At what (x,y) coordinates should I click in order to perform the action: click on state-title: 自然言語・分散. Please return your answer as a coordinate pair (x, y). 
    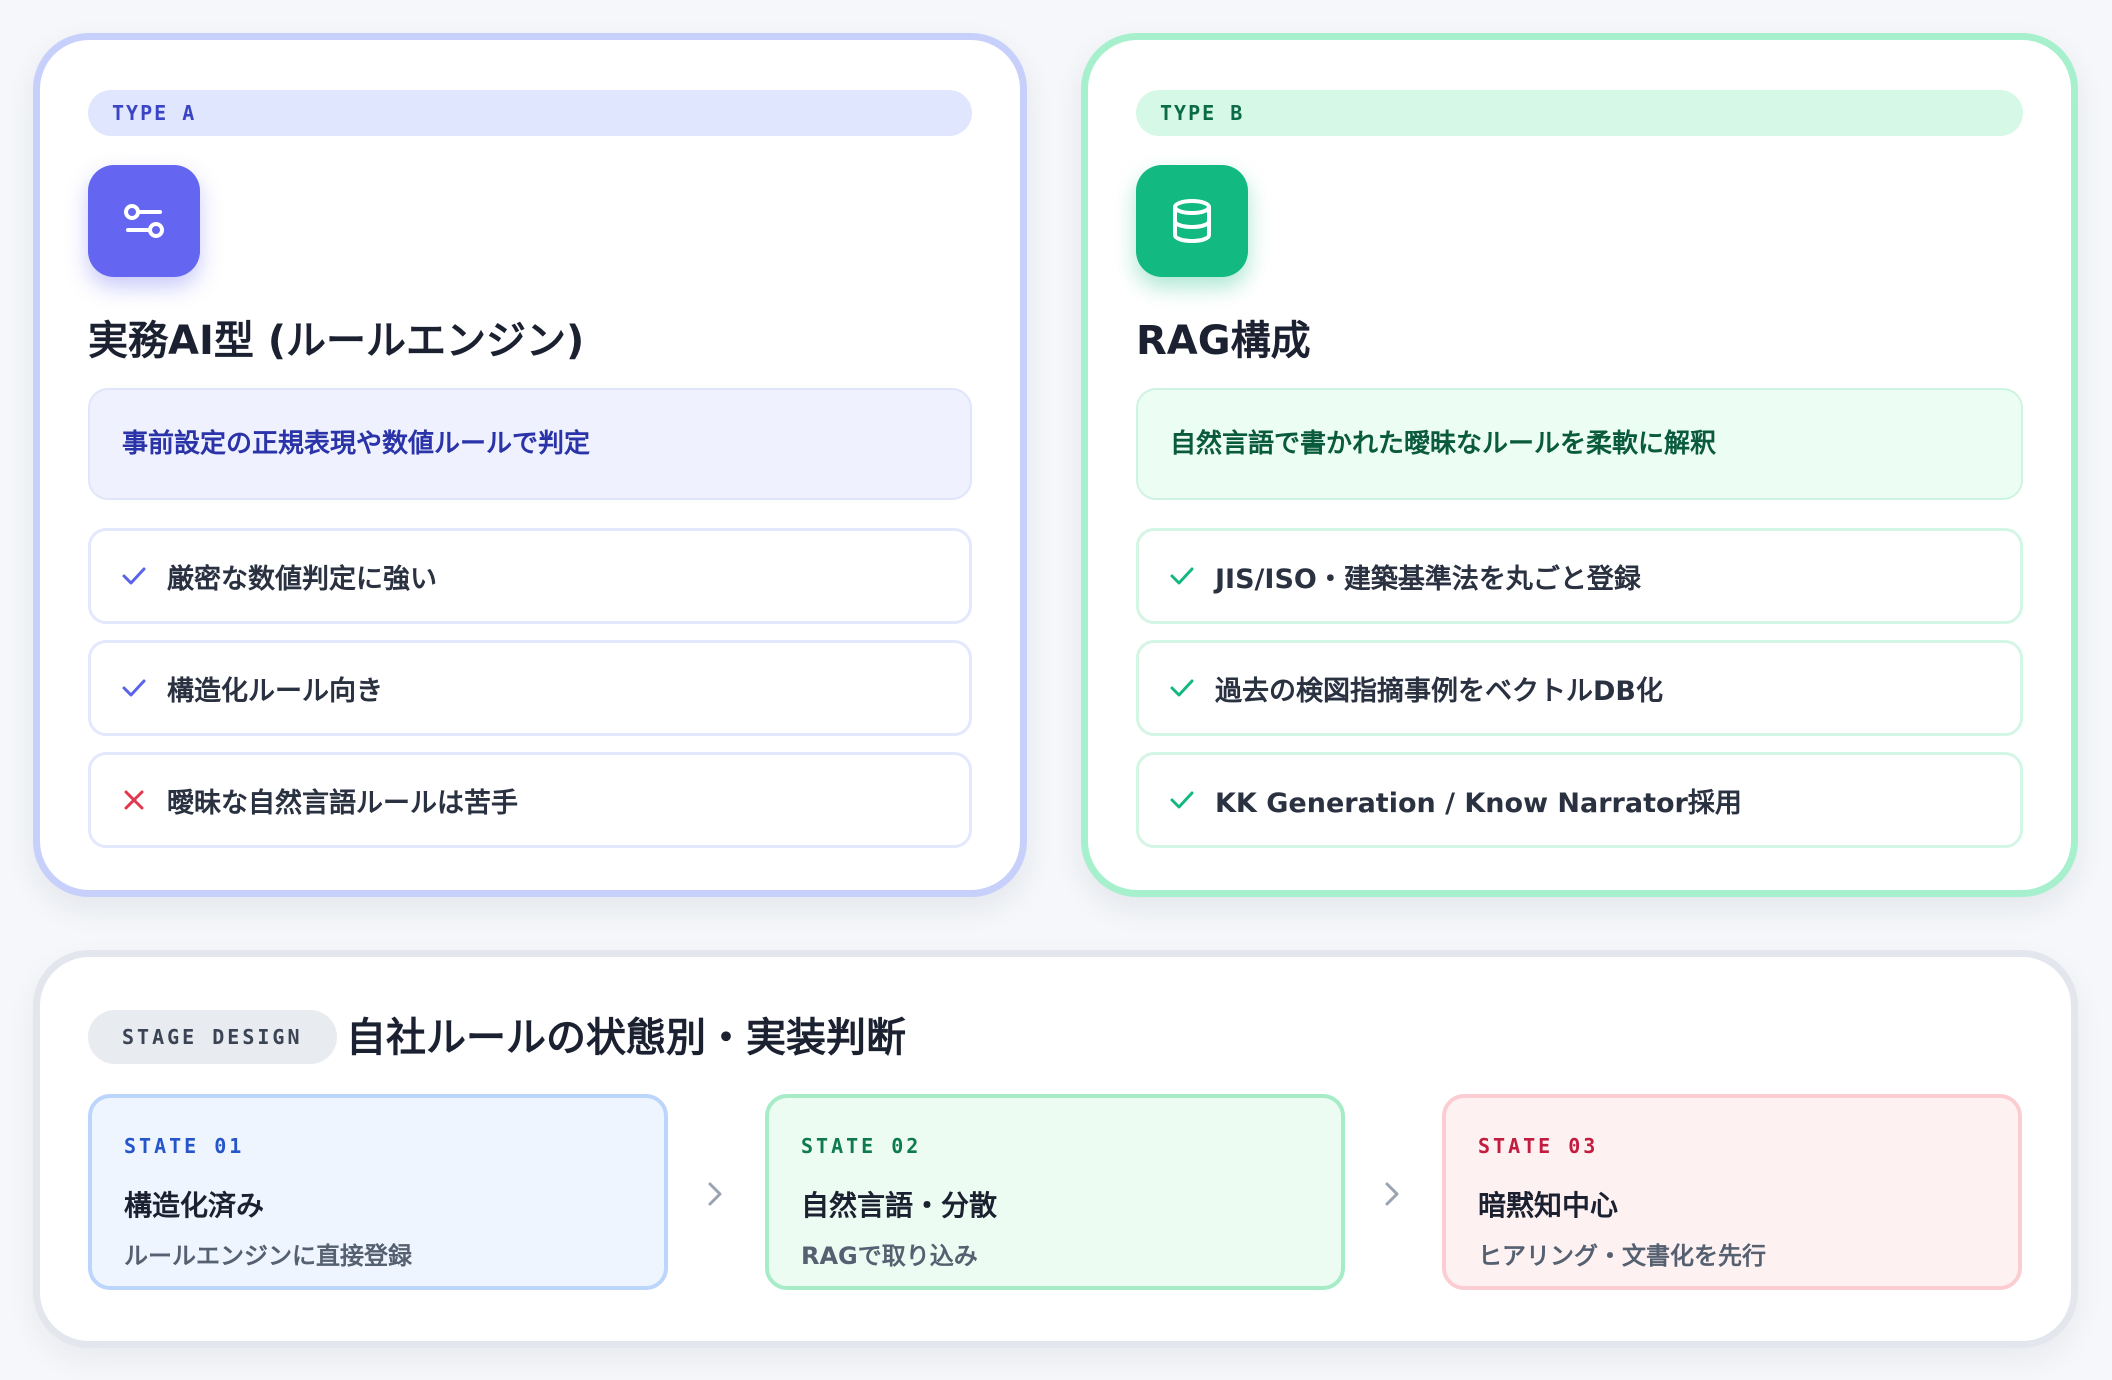
    Looking at the image, I should click on (899, 1205).